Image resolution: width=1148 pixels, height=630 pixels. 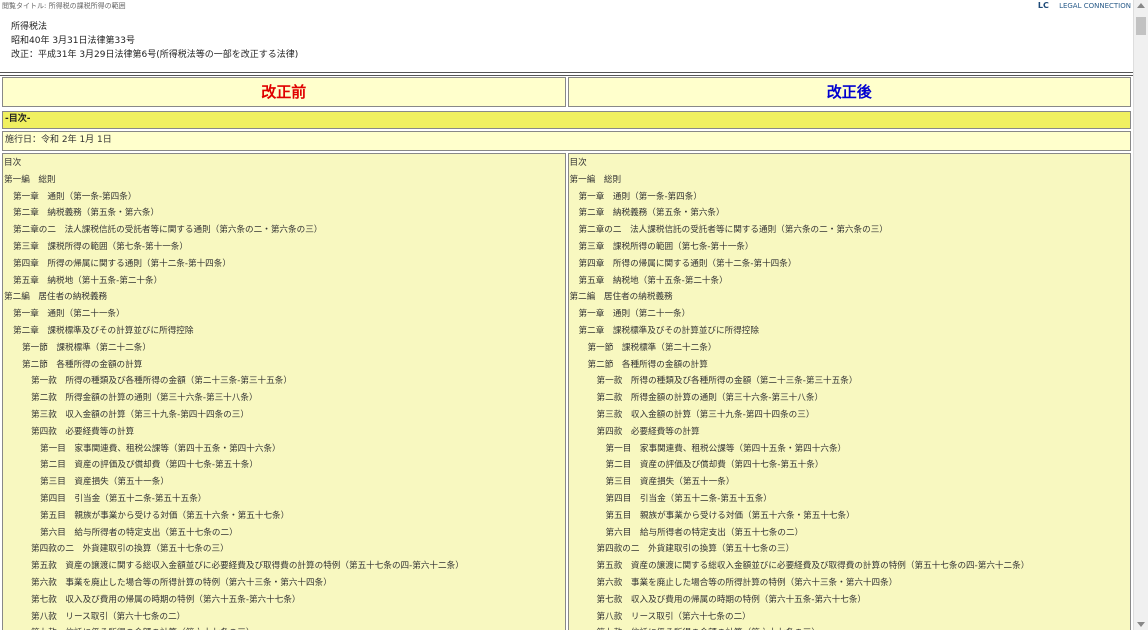 I want to click on law-name: 所得税法, so click(x=29, y=27).